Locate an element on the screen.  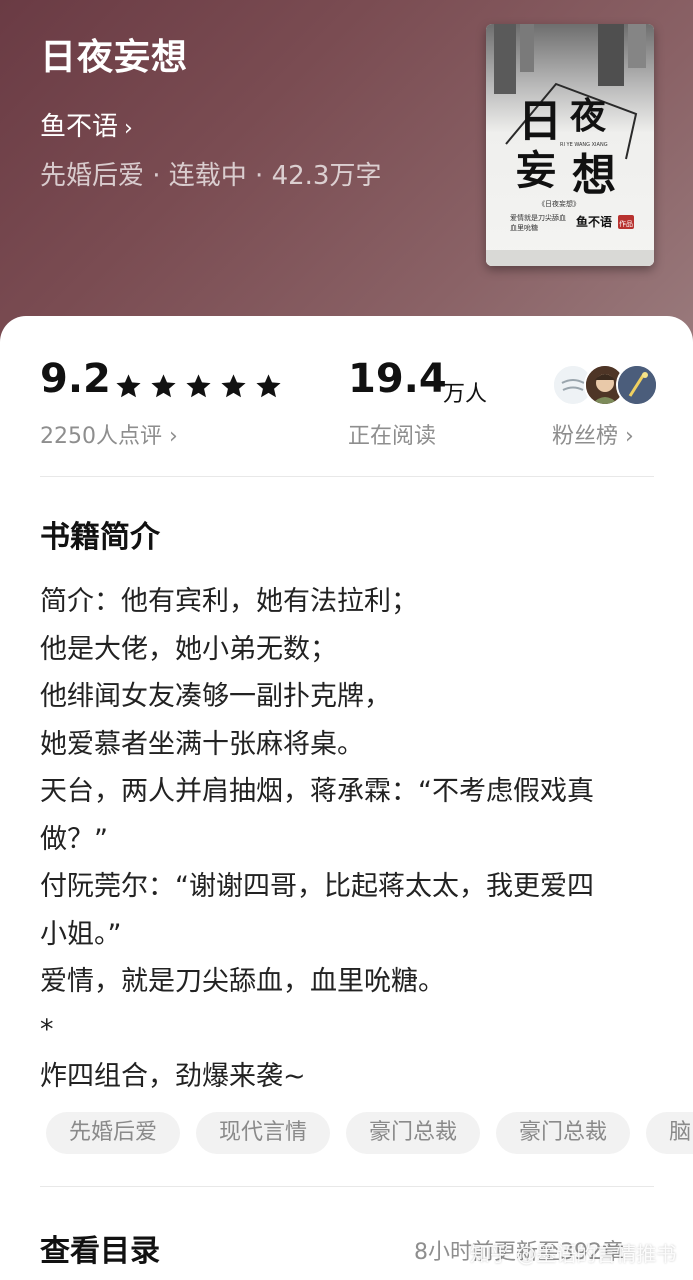
readers-count: 19.4 is located at coordinates (397, 379).